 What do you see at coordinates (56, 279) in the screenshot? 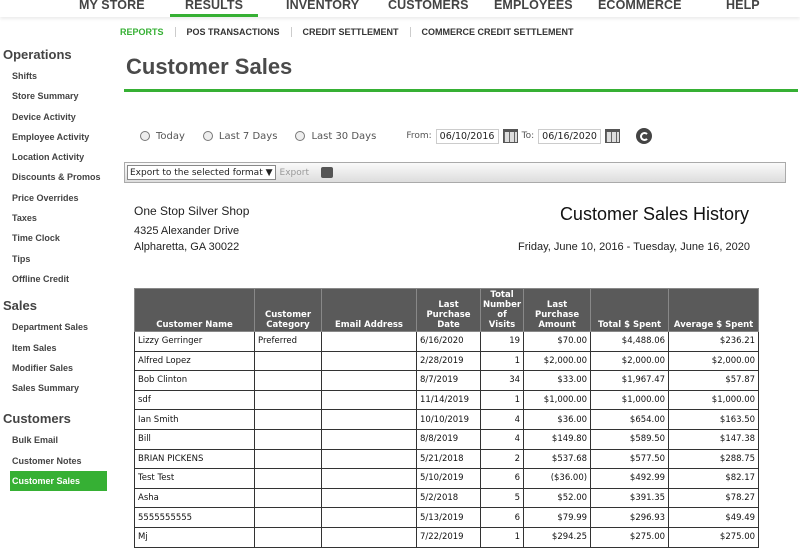
I see `sidebar-item-offline-credit: Offline Credit` at bounding box center [56, 279].